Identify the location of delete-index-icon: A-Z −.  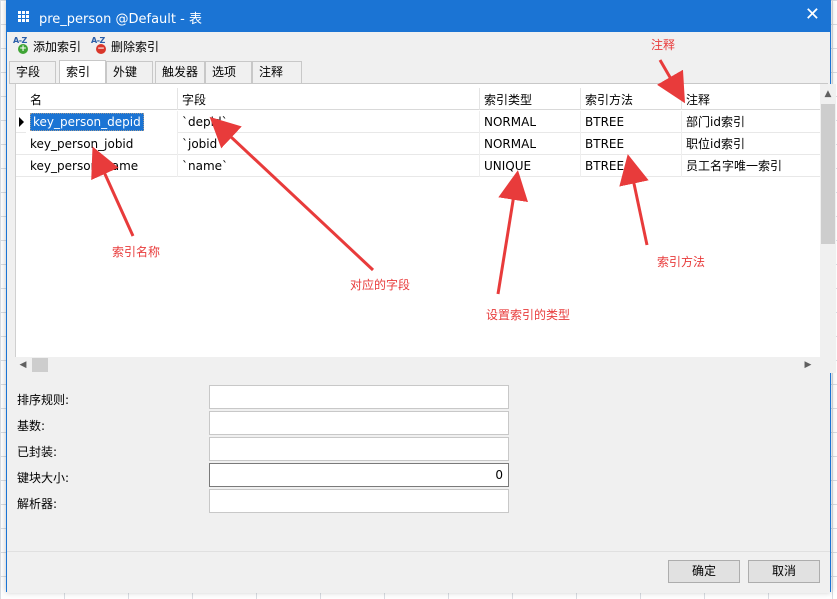
(98, 45).